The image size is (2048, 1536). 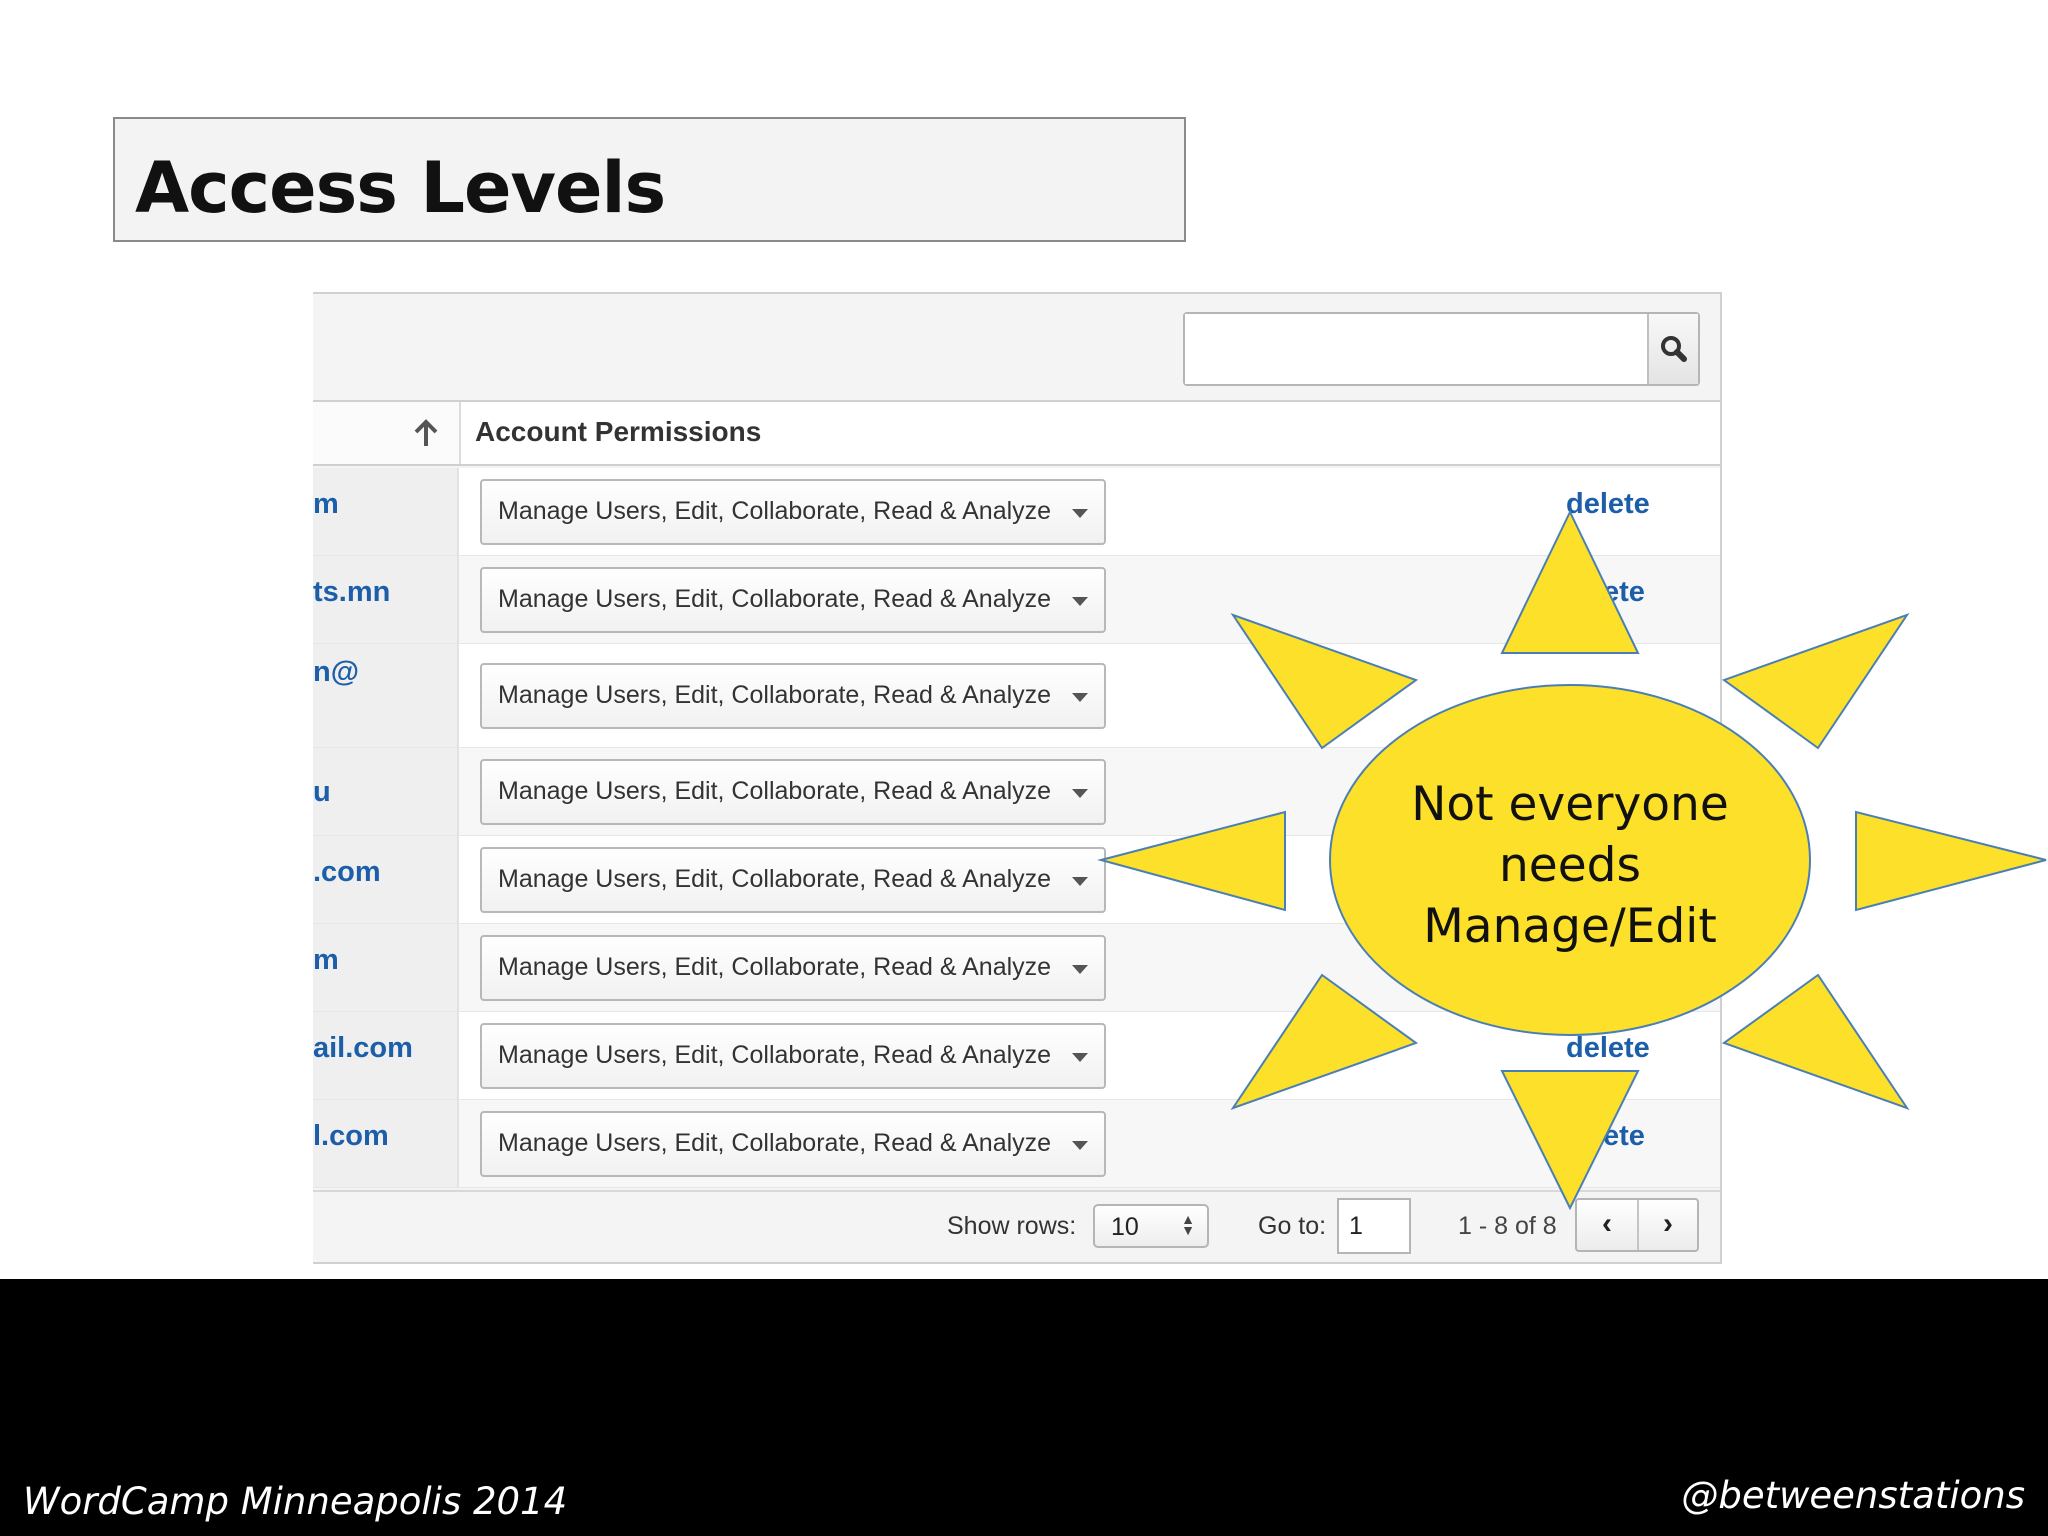 What do you see at coordinates (1570, 1140) in the screenshot?
I see `ray-bottom` at bounding box center [1570, 1140].